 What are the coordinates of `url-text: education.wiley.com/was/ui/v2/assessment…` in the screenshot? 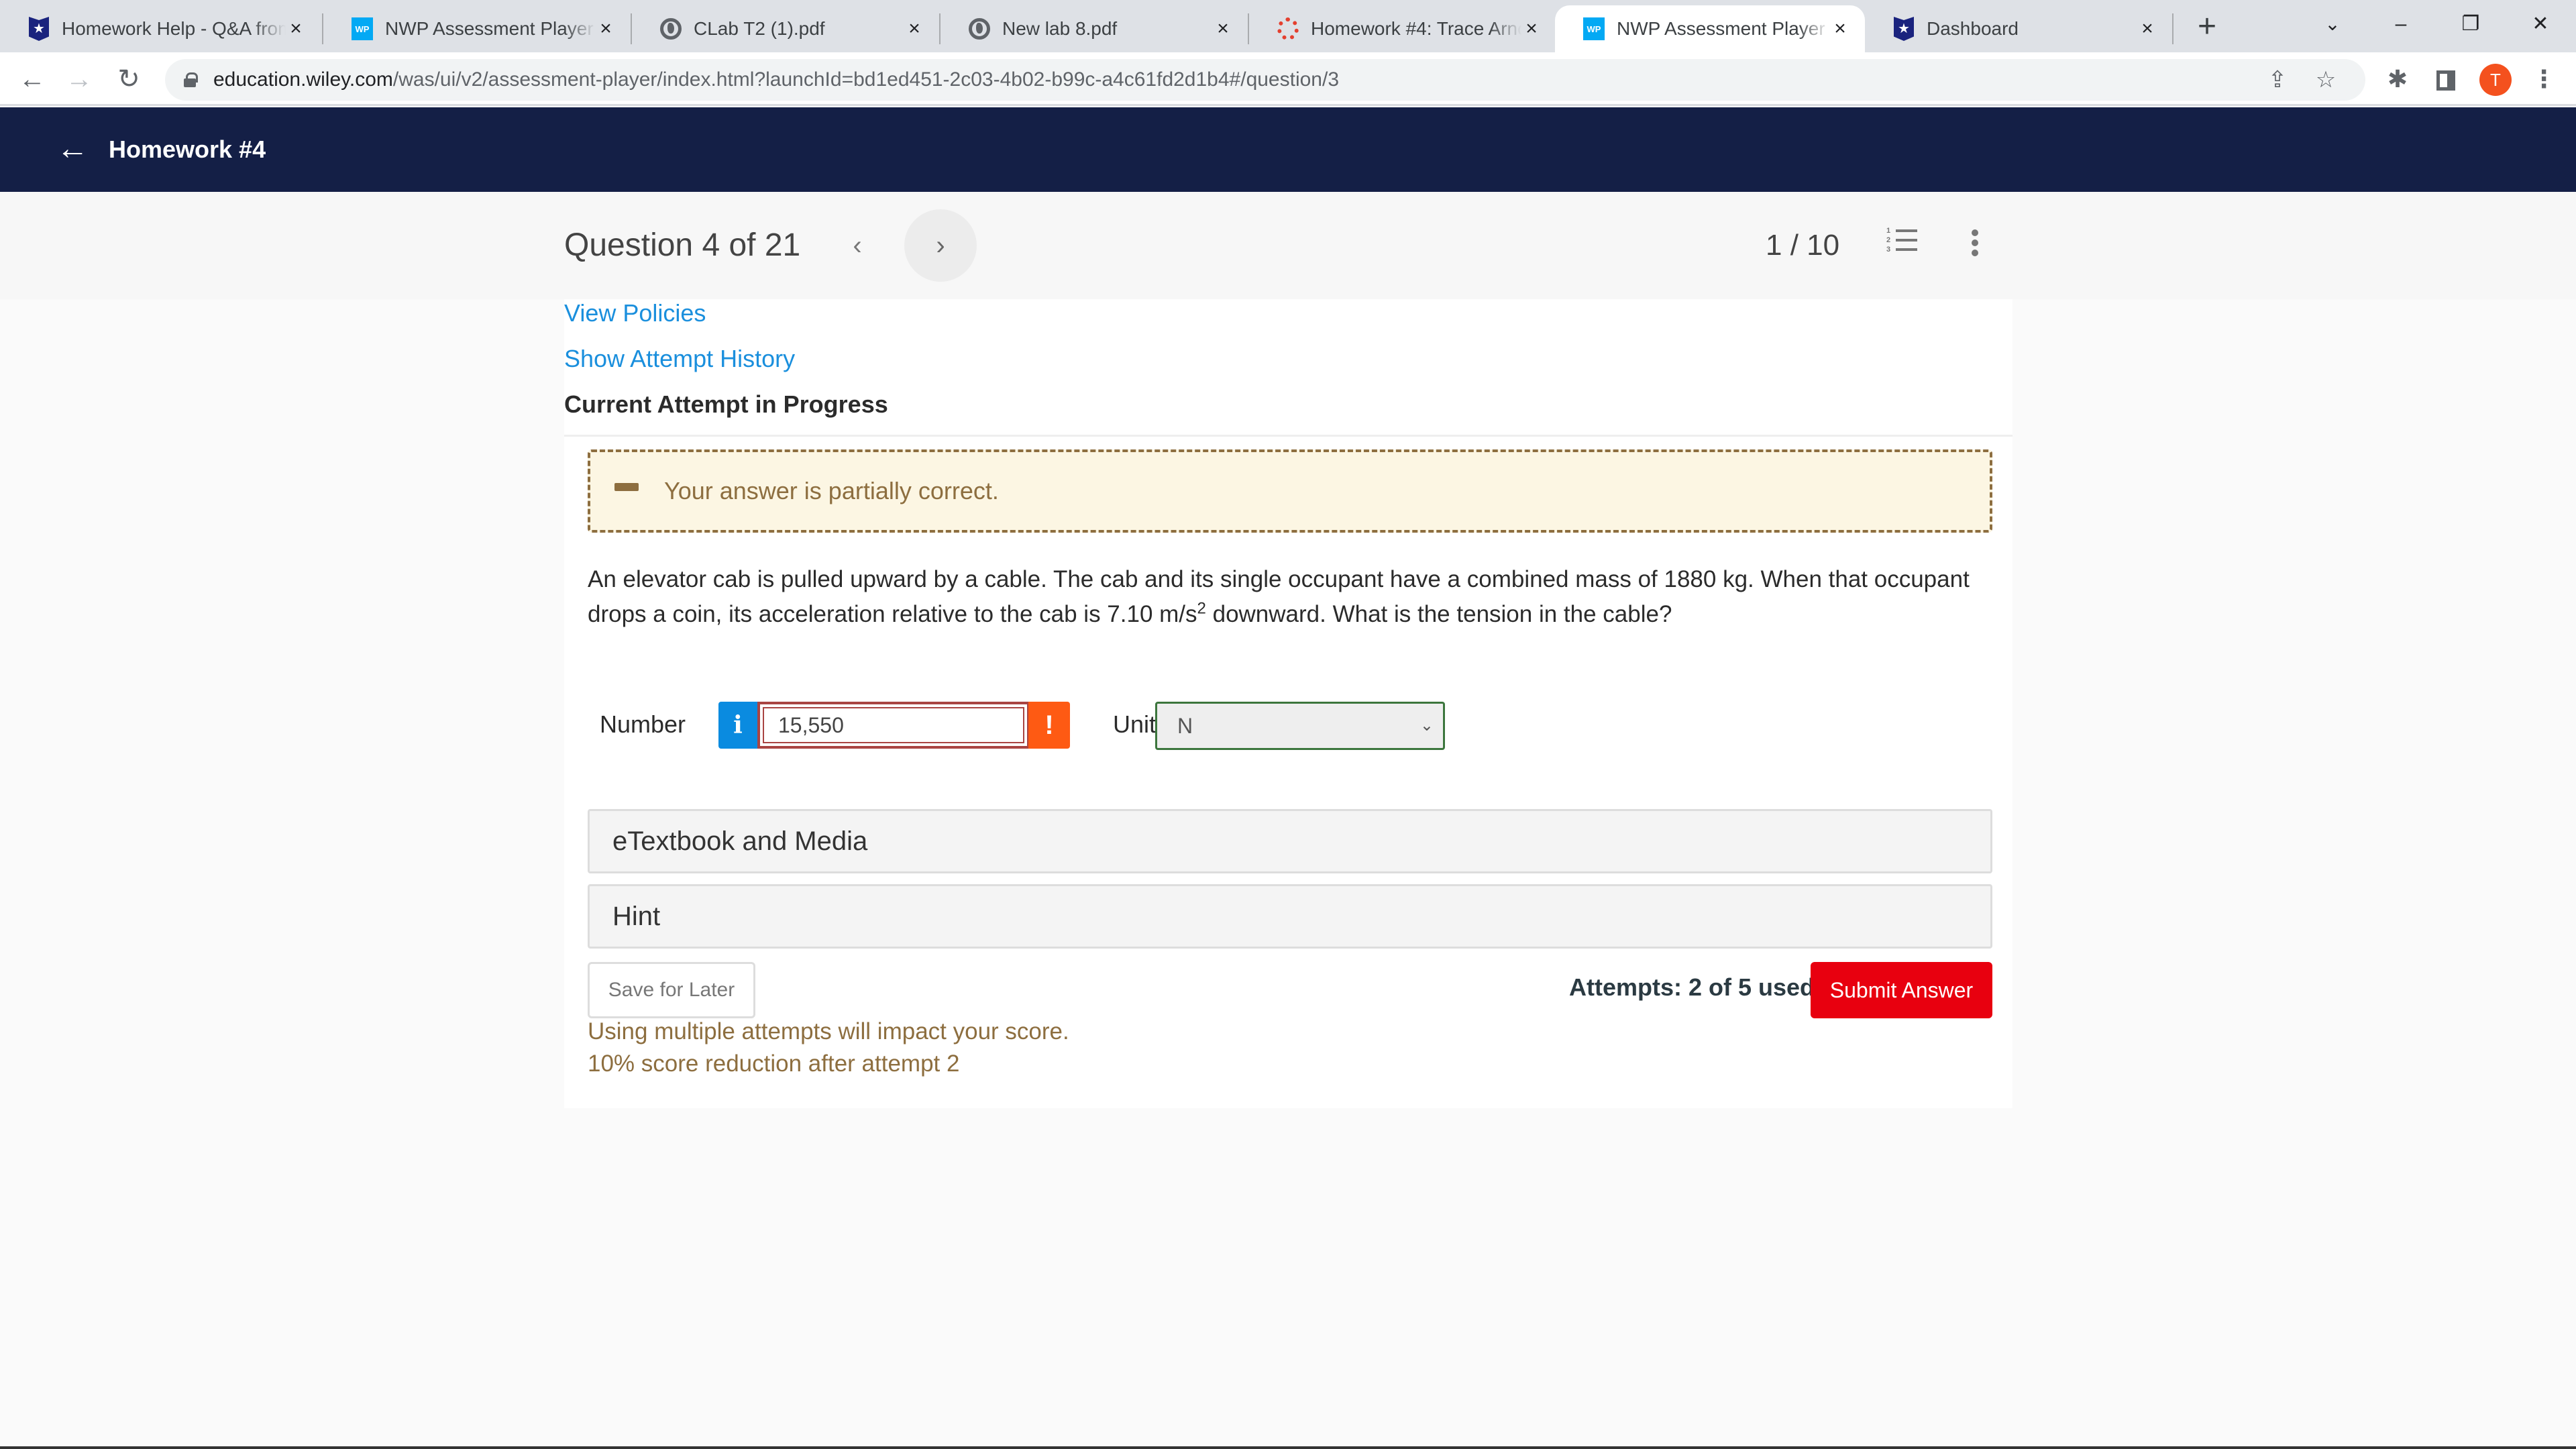 It's located at (776, 80).